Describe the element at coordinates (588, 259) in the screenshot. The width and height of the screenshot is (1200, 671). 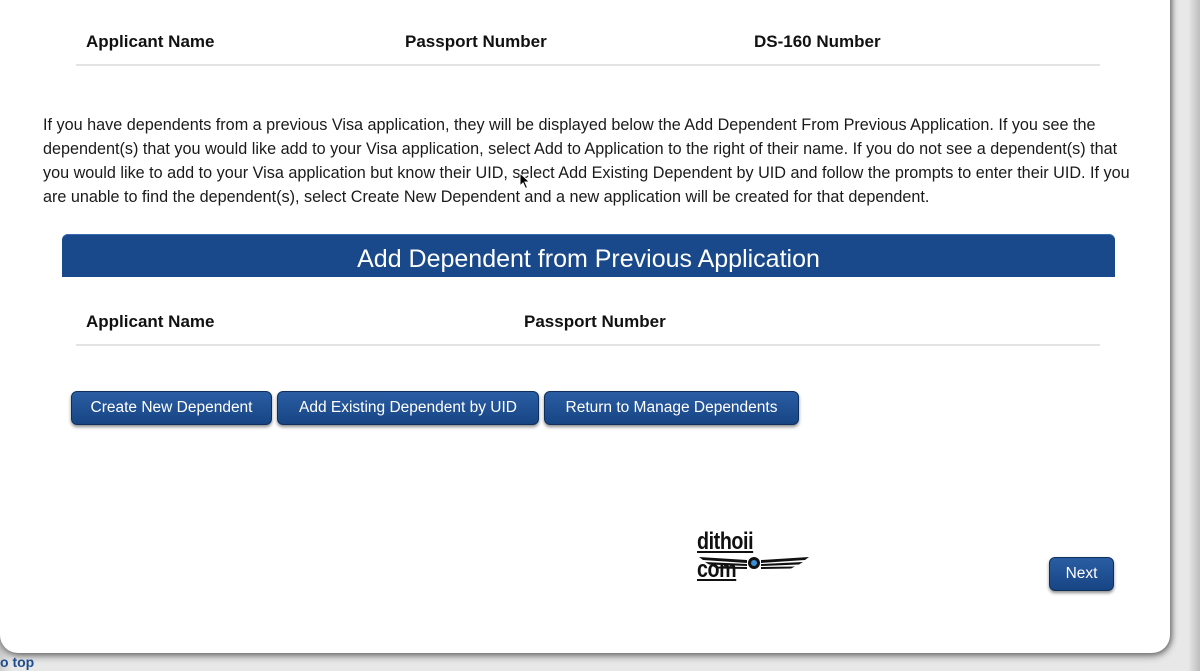
I see `section-title: Add Dependent from Previous Application` at that location.